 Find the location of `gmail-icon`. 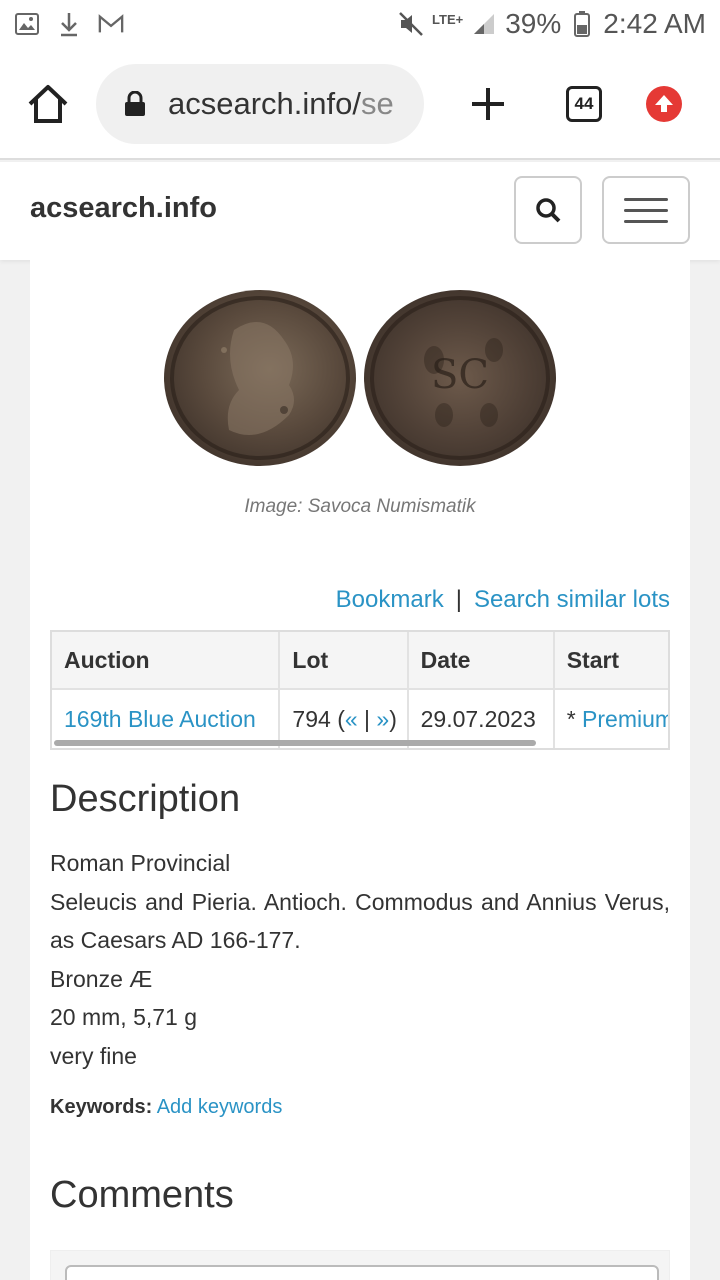

gmail-icon is located at coordinates (111, 24).